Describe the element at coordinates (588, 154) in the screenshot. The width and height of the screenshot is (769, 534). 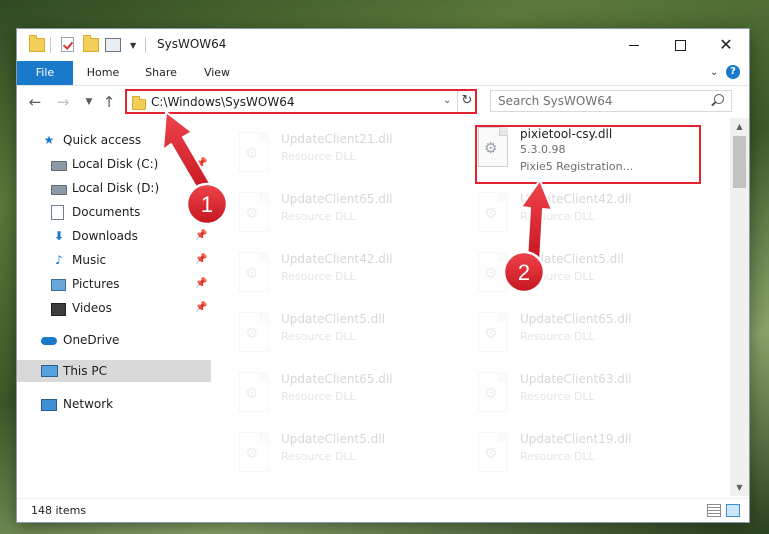
I see `highlight-box-pixietool` at that location.